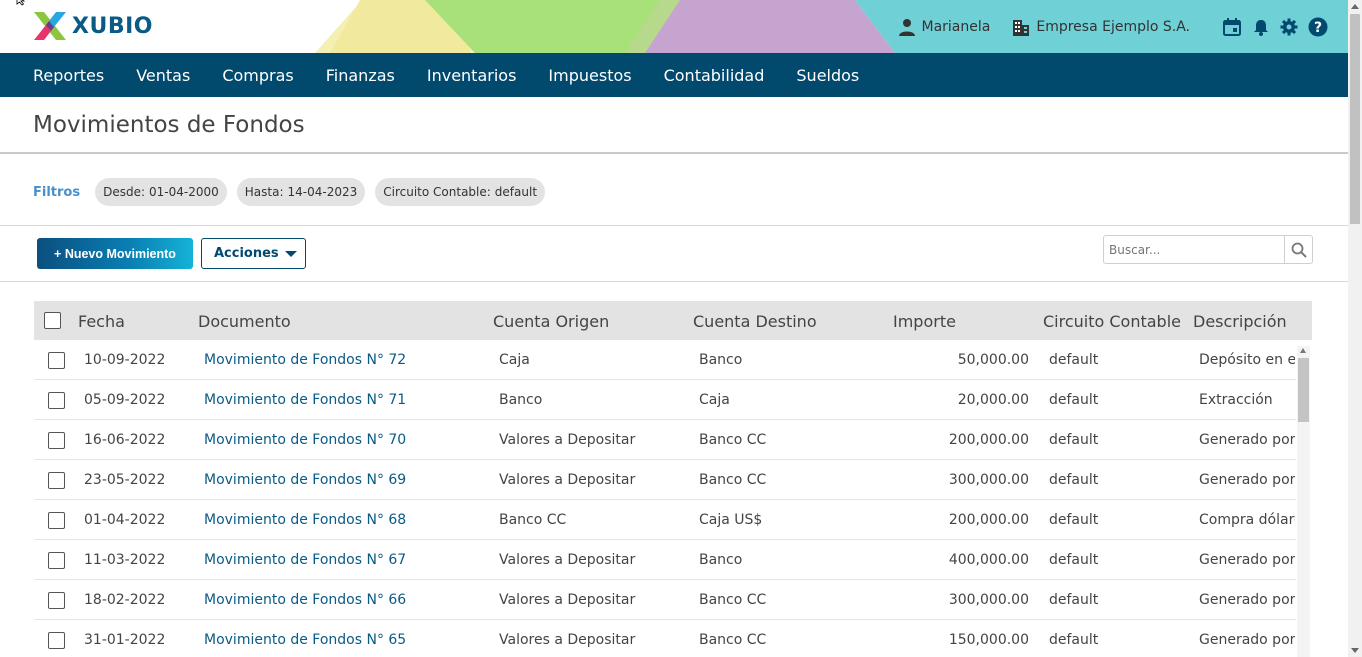 Image resolution: width=1362 pixels, height=657 pixels. What do you see at coordinates (305, 520) in the screenshot?
I see `cell-documento-link: Movimiento de Fondos N° 68` at bounding box center [305, 520].